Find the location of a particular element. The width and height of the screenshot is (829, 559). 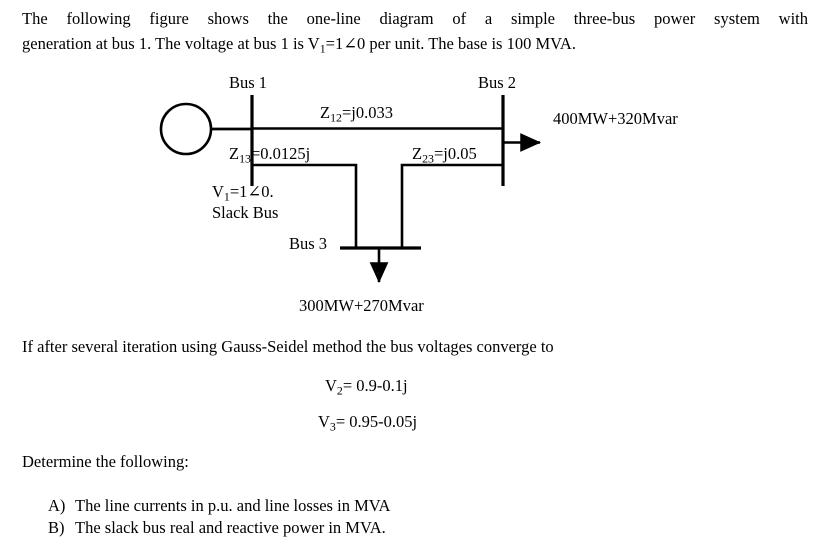

v3-value: = 0.95-0.05j is located at coordinates (376, 421).